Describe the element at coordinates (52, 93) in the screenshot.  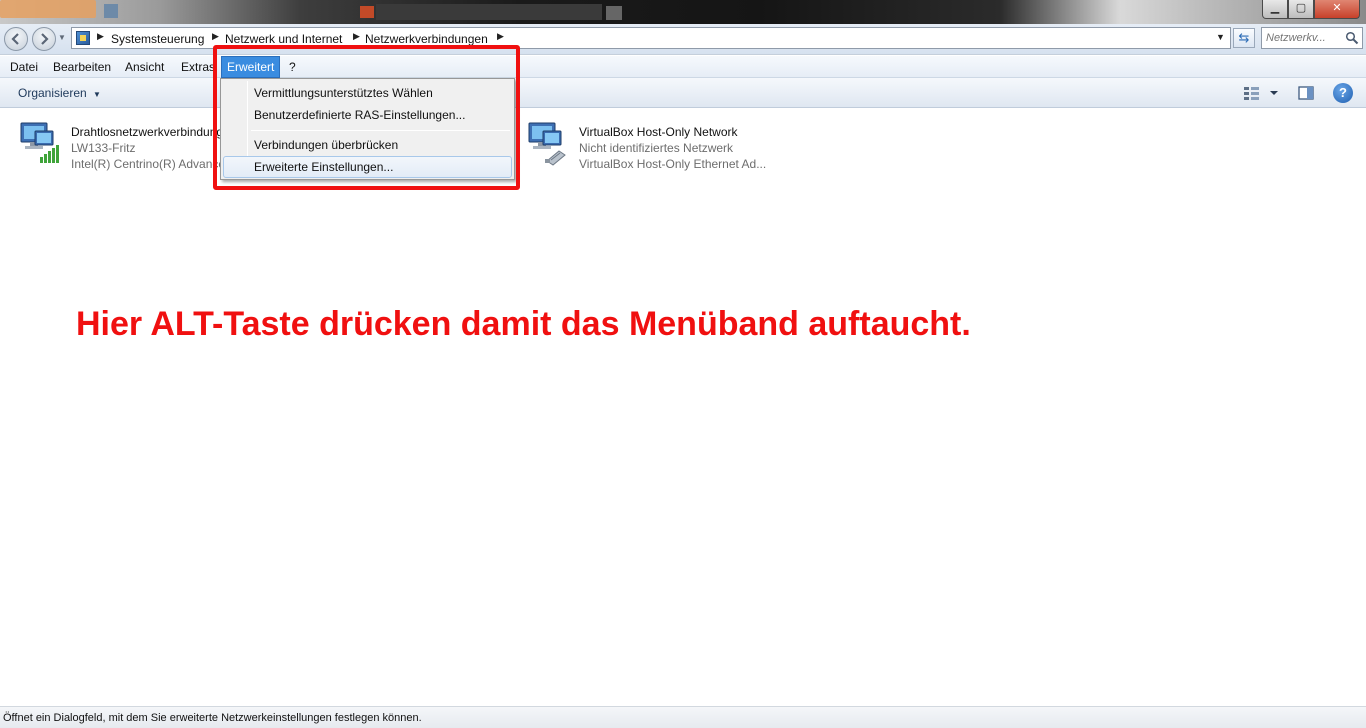
I see `organize-label: Organisieren` at that location.